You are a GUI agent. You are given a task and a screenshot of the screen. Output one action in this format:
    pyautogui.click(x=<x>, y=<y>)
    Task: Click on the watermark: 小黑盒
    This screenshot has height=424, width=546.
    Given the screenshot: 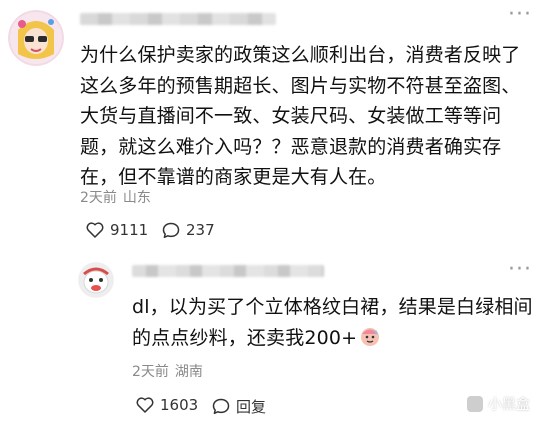 What is the action you would take?
    pyautogui.click(x=498, y=404)
    